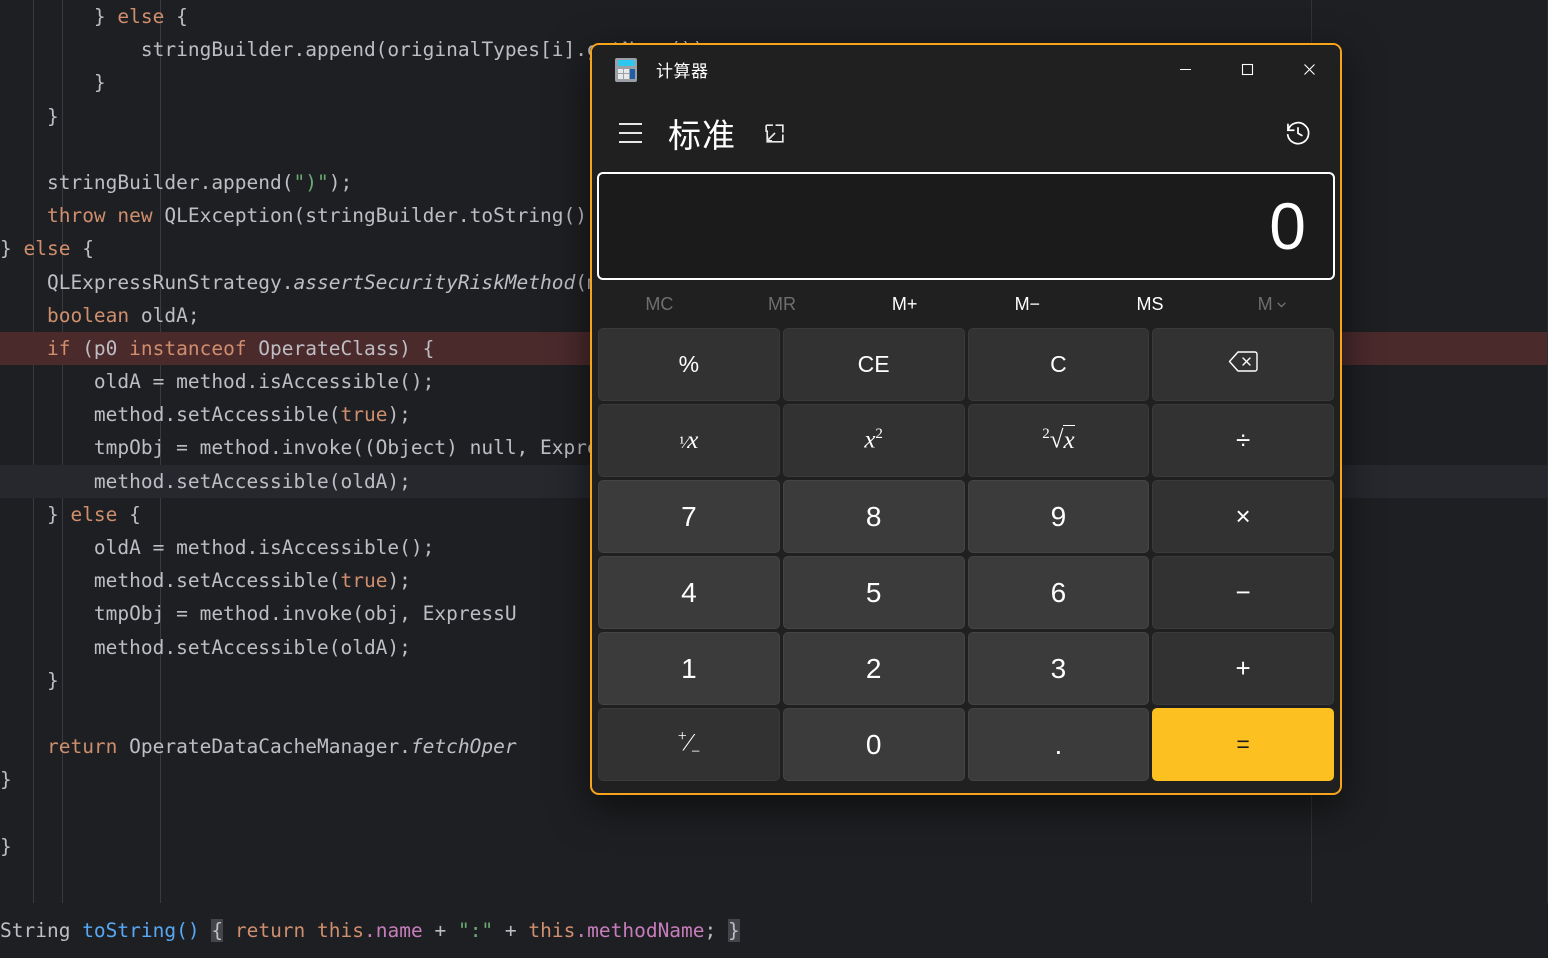 The image size is (1548, 958). What do you see at coordinates (475, 930) in the screenshot?
I see `code-token: ":"` at bounding box center [475, 930].